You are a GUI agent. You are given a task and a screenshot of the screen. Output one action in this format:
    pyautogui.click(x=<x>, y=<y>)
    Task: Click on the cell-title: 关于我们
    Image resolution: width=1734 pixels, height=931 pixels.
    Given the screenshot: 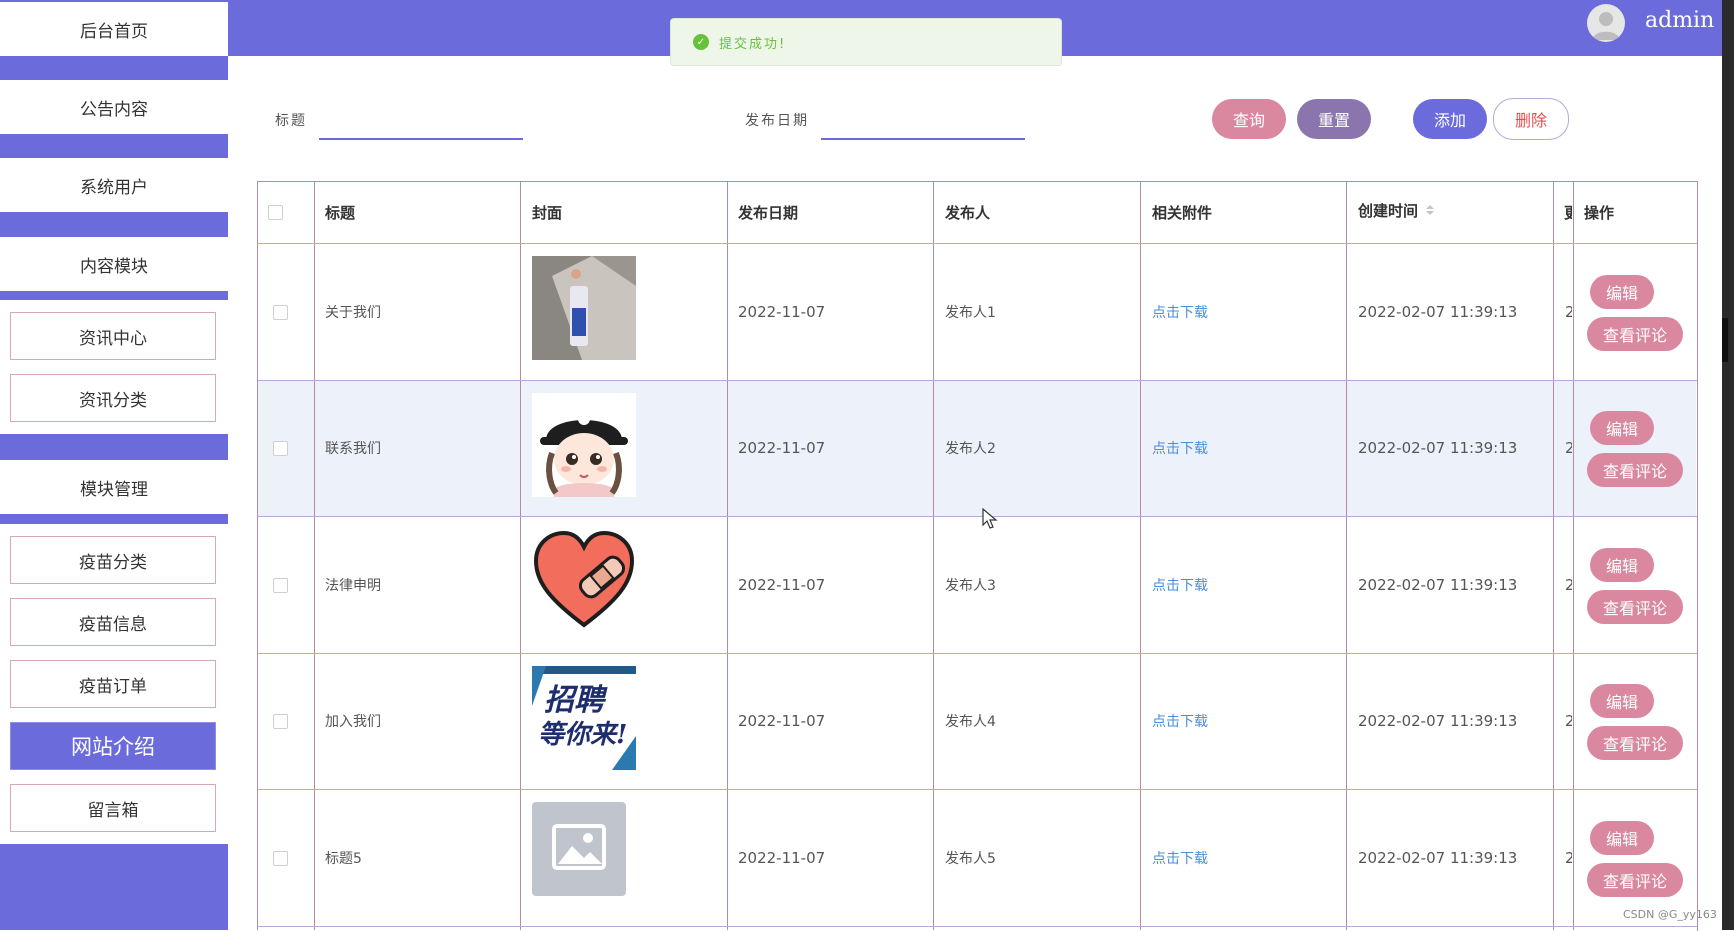 What is the action you would take?
    pyautogui.click(x=353, y=313)
    